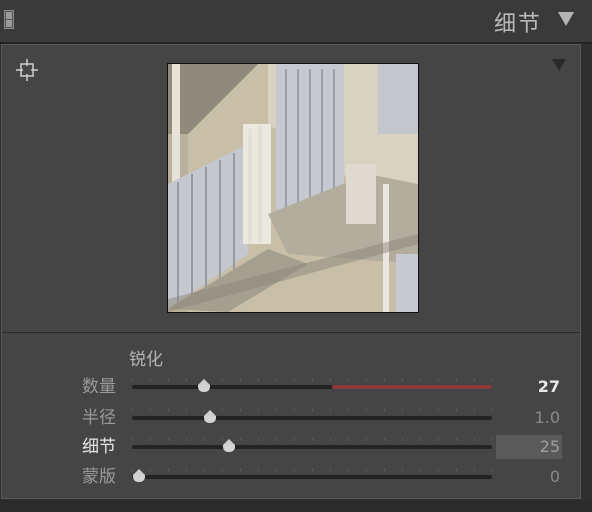  I want to click on panel-toggle-icon, so click(9, 19).